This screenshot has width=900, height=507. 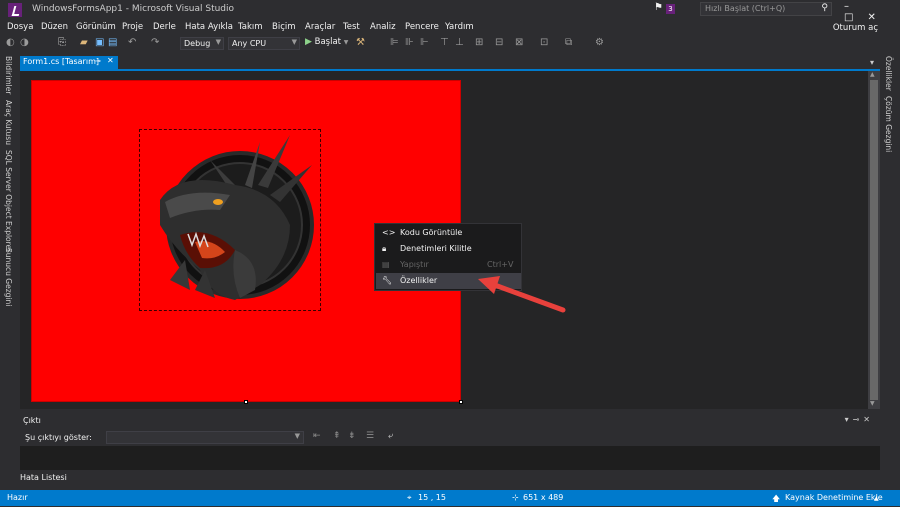 What do you see at coordinates (422, 27) in the screenshot?
I see `menu-window: Pencere` at bounding box center [422, 27].